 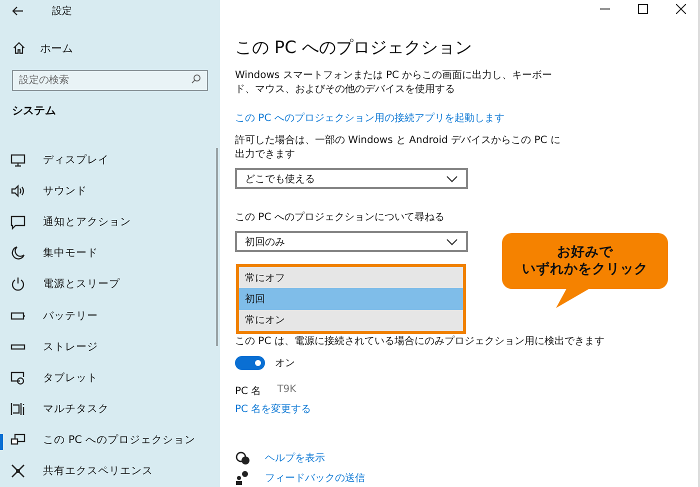 What do you see at coordinates (18, 471) in the screenshot?
I see `shared-icon` at bounding box center [18, 471].